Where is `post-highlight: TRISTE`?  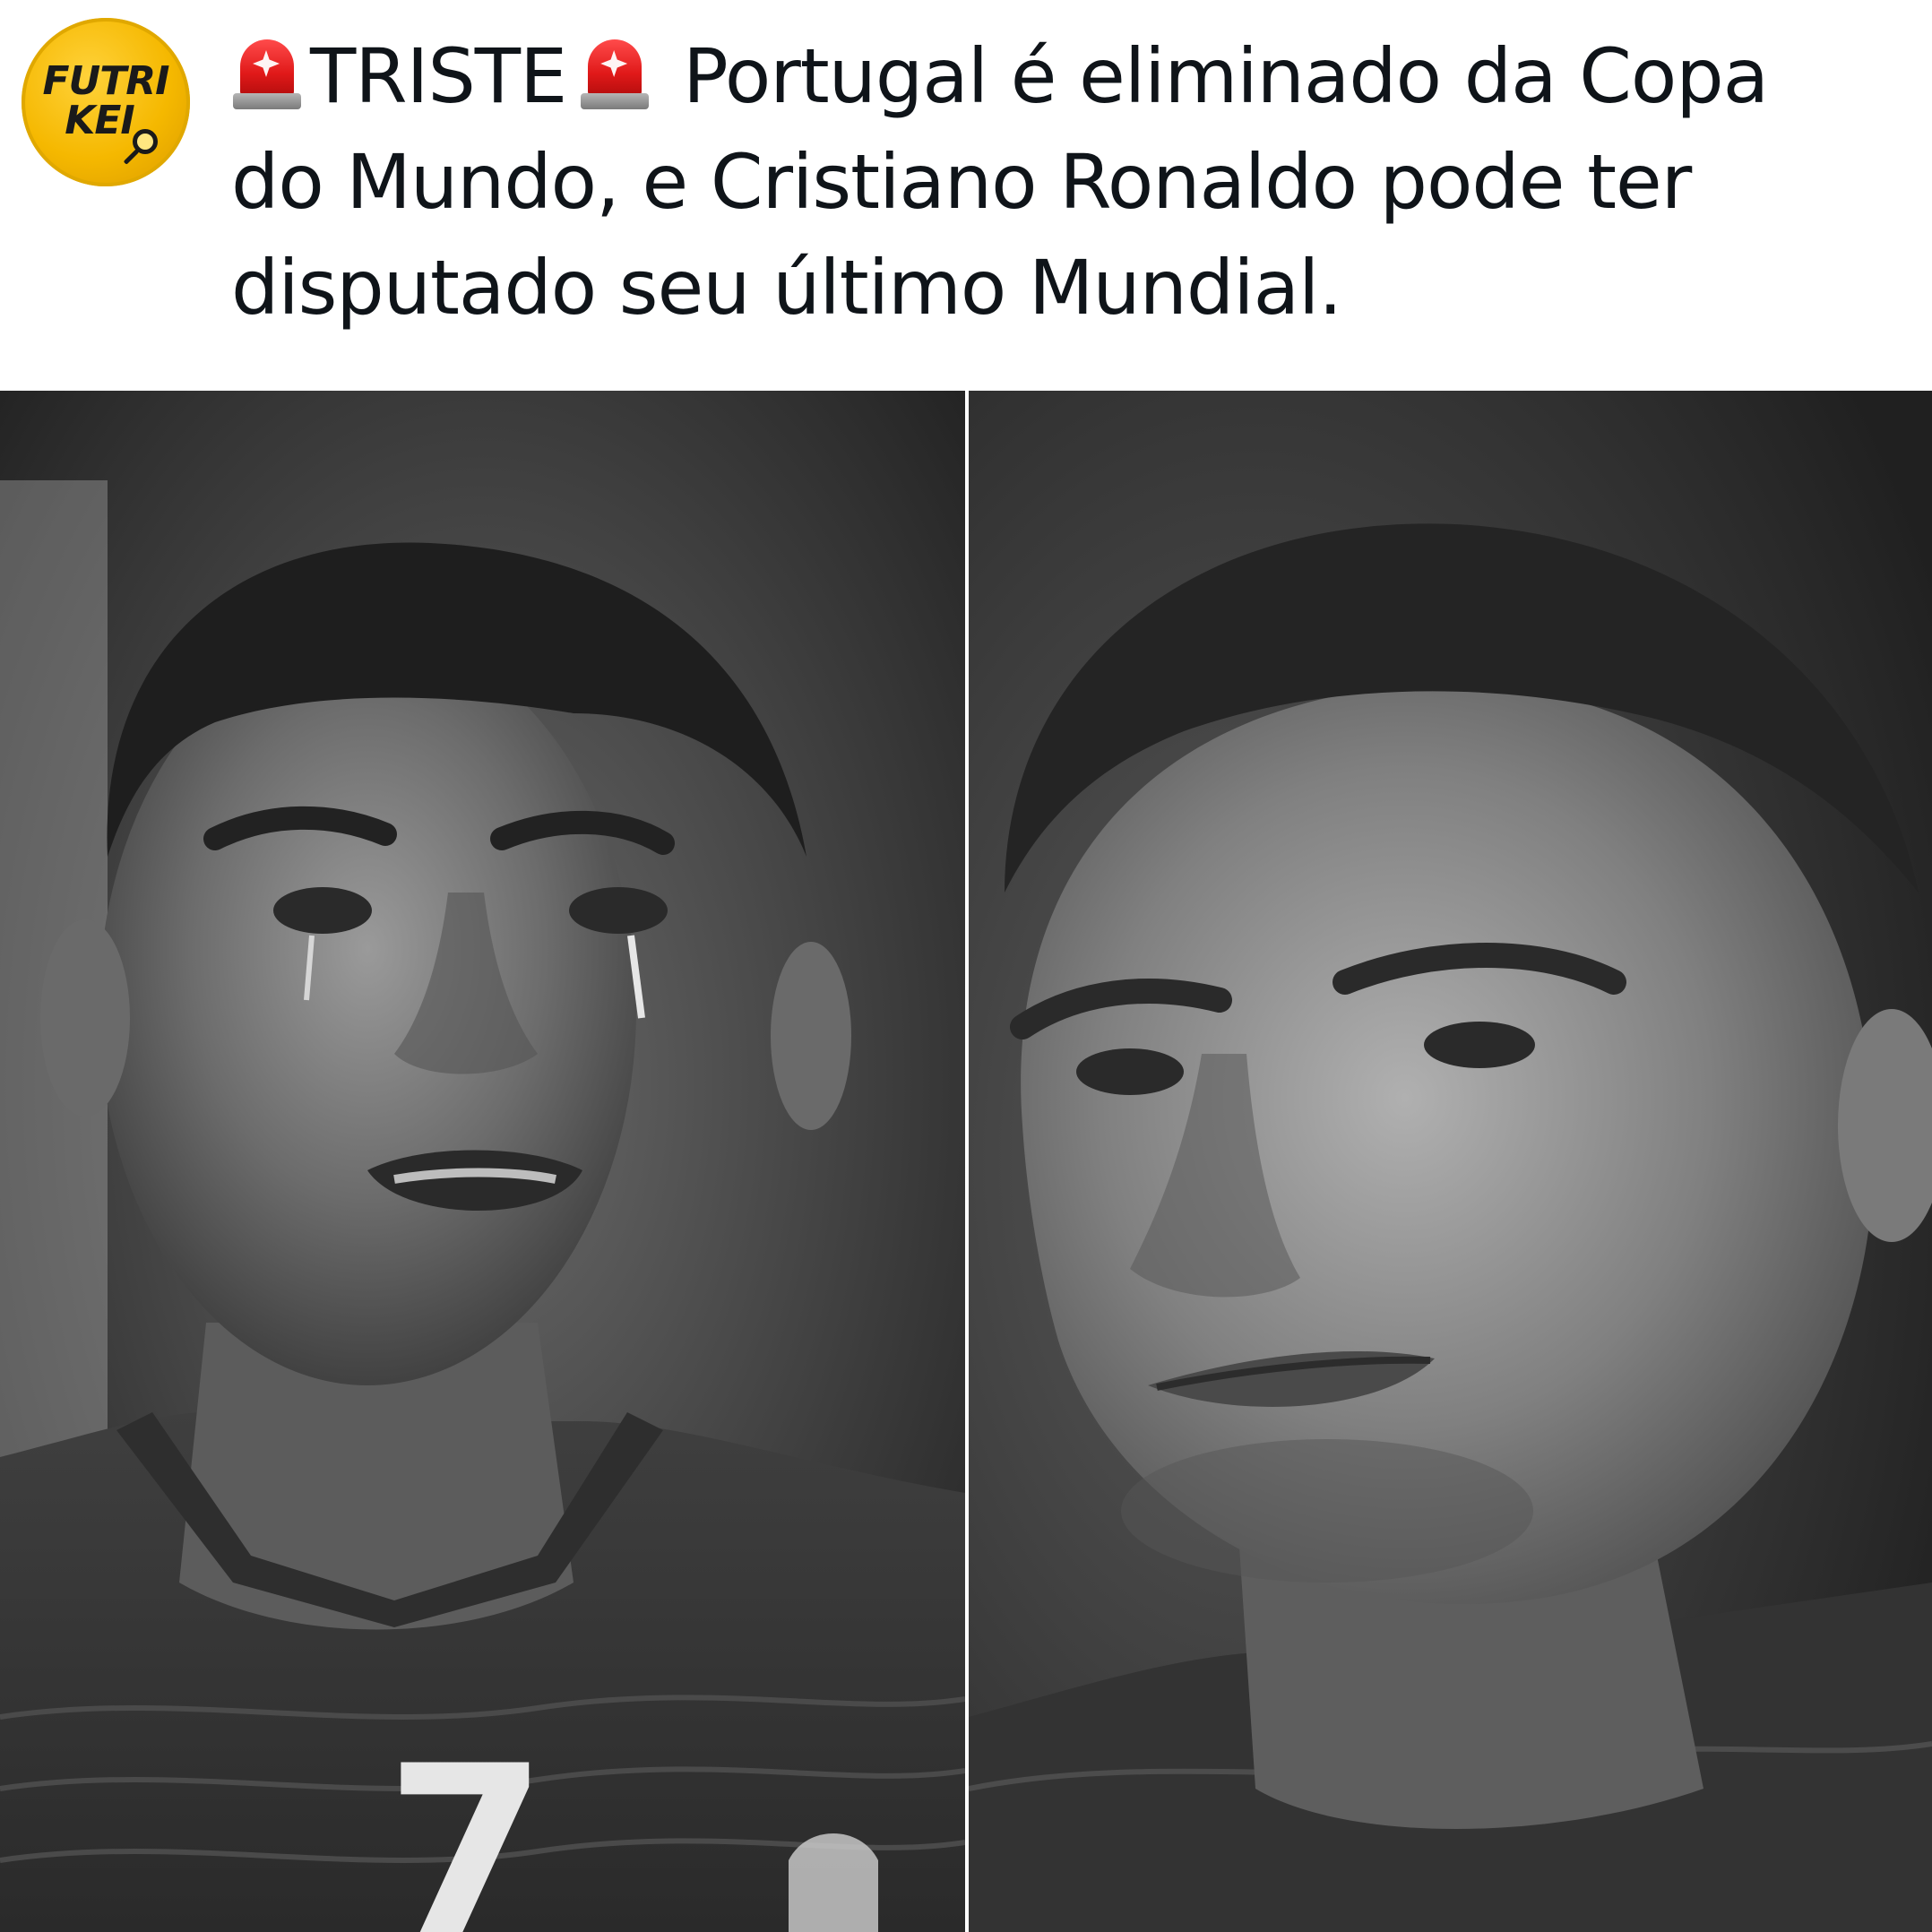 post-highlight: TRISTE is located at coordinates (438, 76).